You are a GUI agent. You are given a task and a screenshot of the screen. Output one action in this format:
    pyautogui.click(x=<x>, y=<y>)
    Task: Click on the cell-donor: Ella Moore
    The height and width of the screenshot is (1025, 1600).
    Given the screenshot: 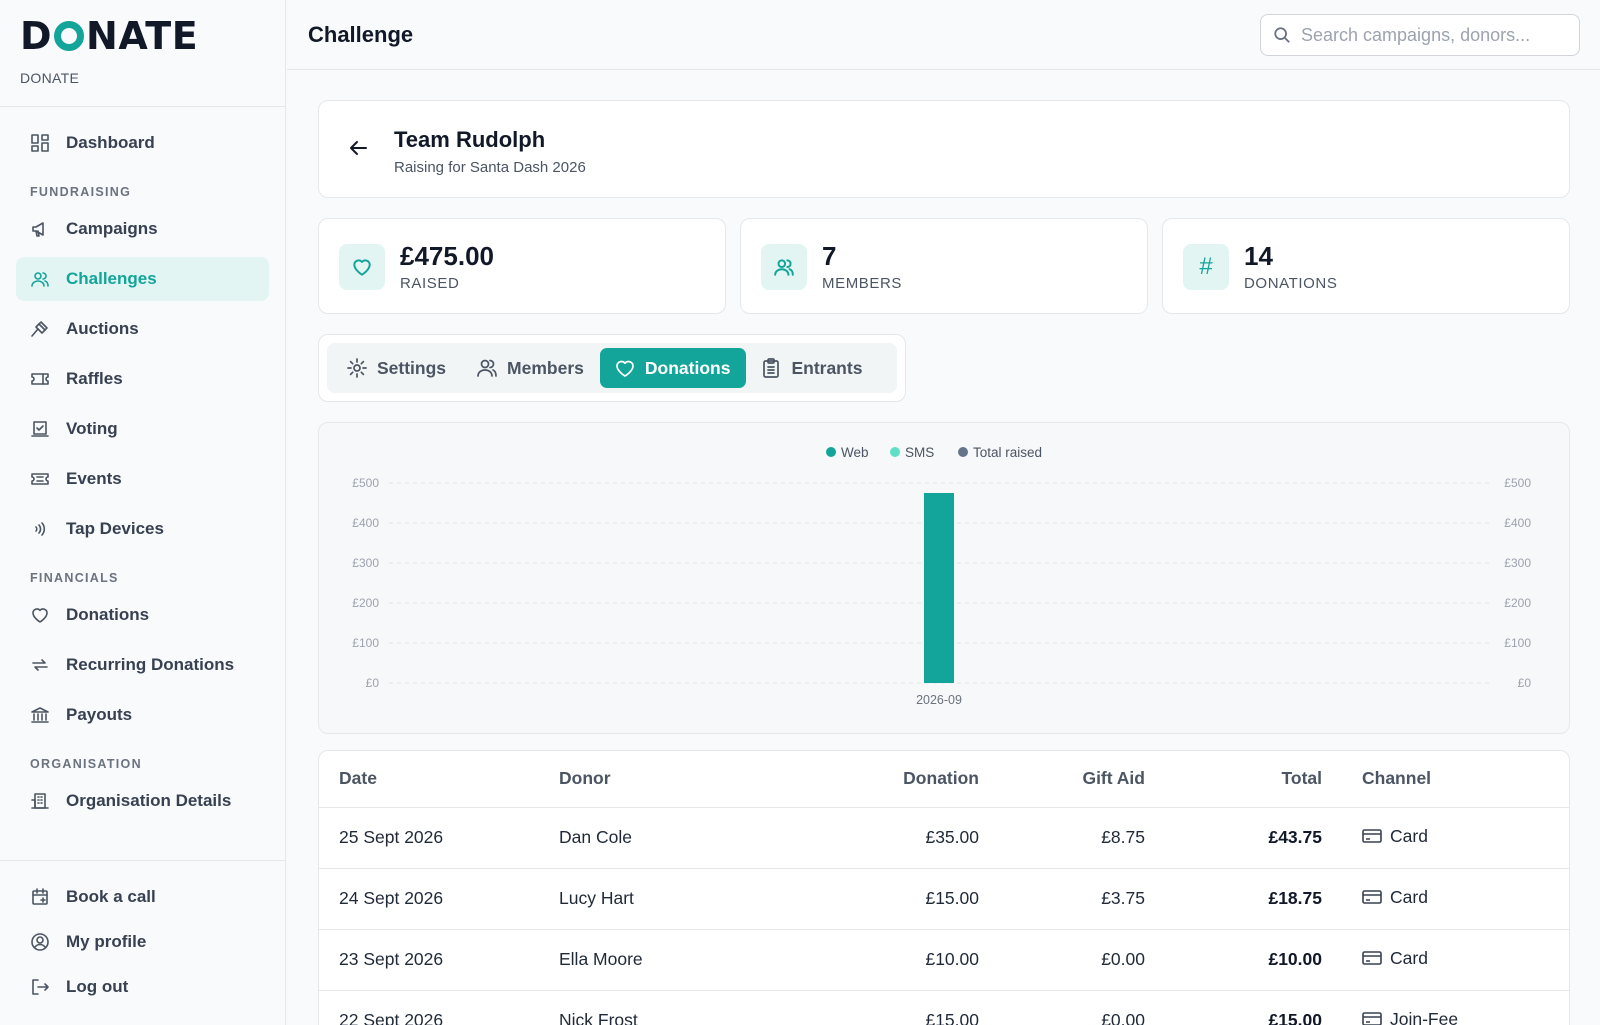 What is the action you would take?
    pyautogui.click(x=669, y=960)
    